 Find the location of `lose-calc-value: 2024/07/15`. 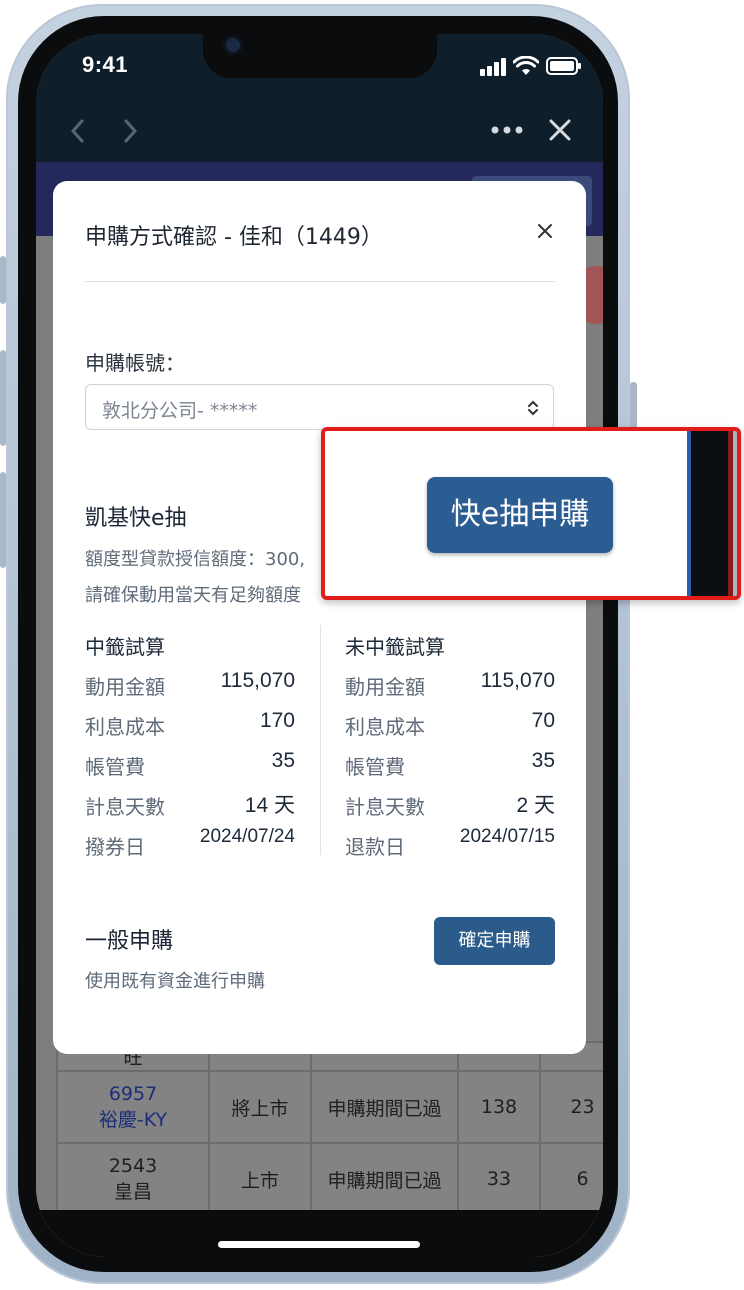

lose-calc-value: 2024/07/15 is located at coordinates (507, 836).